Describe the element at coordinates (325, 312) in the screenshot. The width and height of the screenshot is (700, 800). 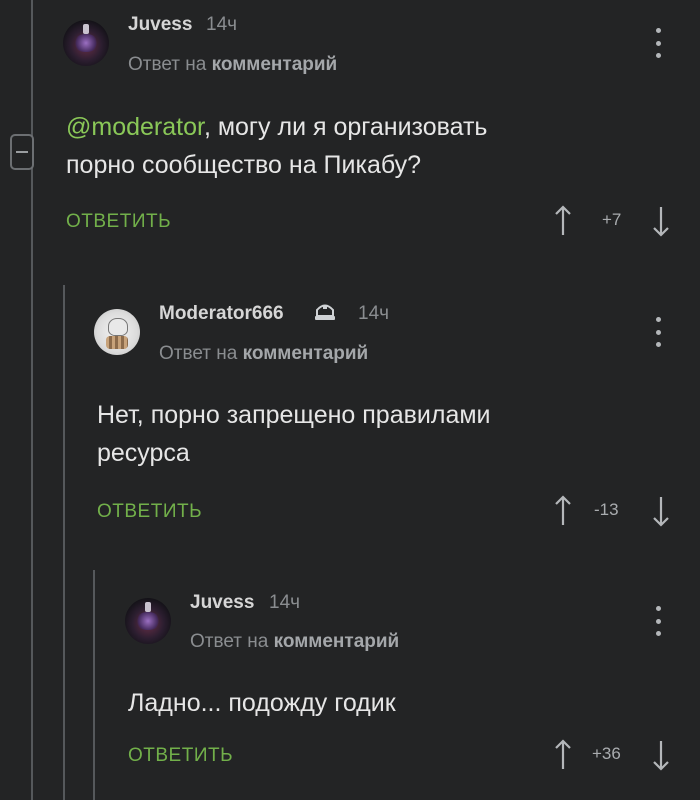
I see `moderator-badge-icon` at that location.